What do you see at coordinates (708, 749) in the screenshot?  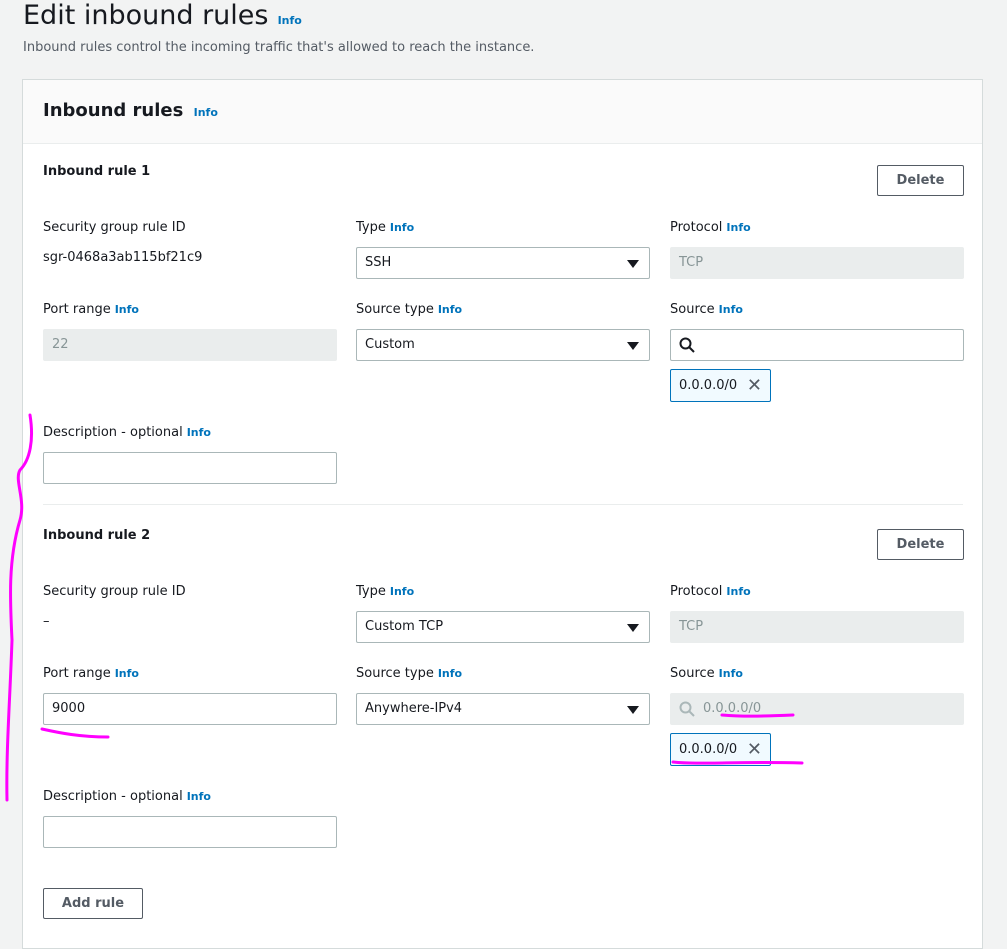 I see `rule-2-source-token-text: 0.0.0.0/0` at bounding box center [708, 749].